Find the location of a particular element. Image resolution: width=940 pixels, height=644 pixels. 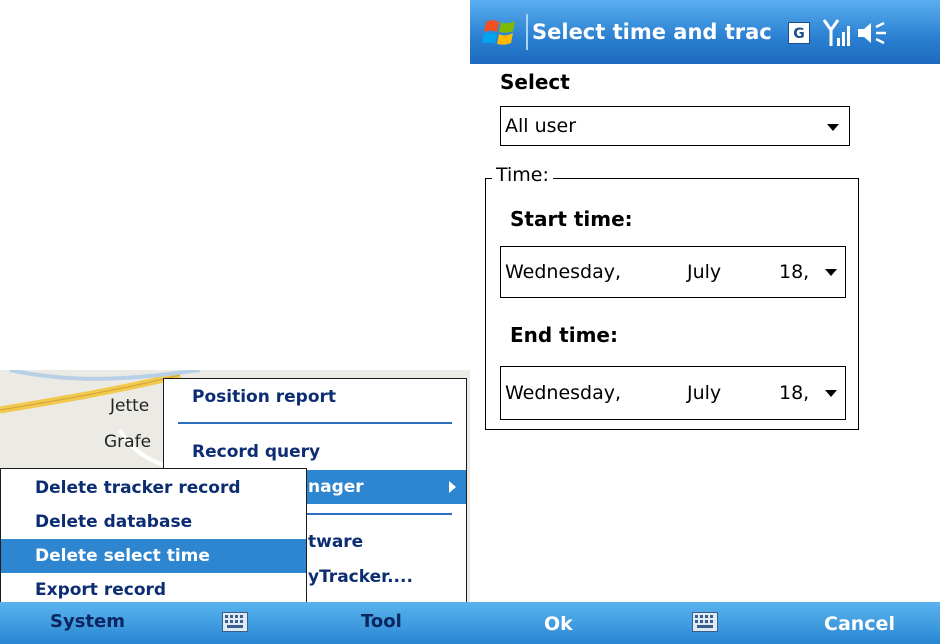

end-time-label: End time: is located at coordinates (564, 335).